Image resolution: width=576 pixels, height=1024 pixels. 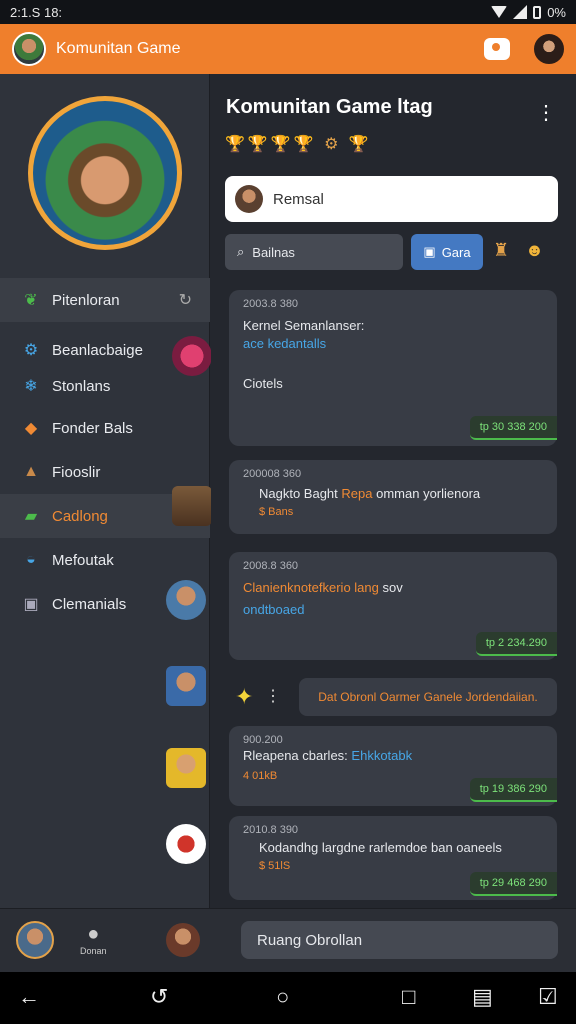 I want to click on search-input: Remsal, so click(x=391, y=199).